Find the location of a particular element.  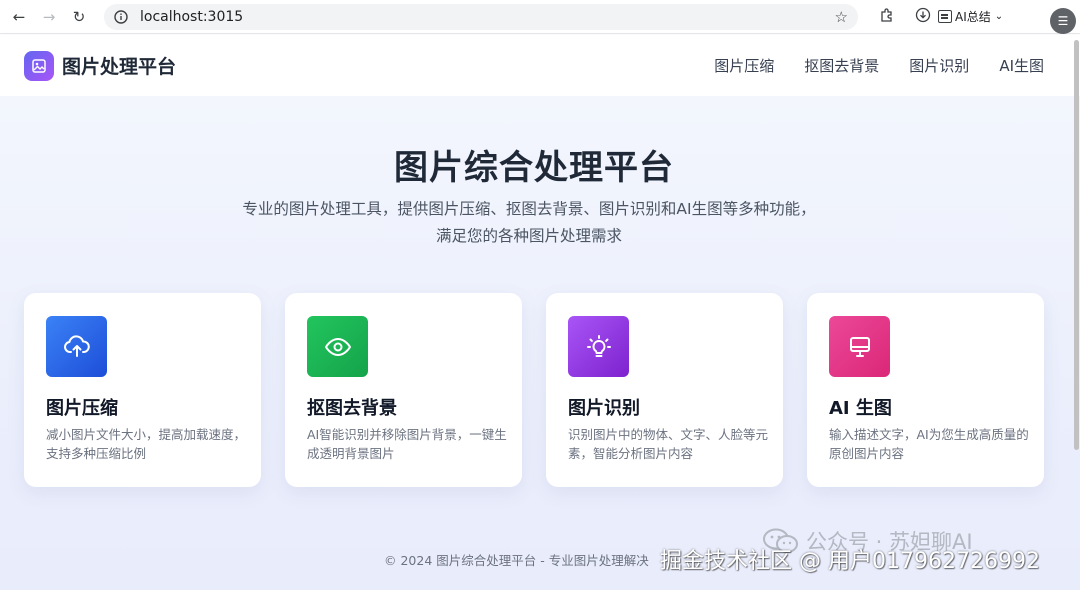

monitor-icon is located at coordinates (859, 346).